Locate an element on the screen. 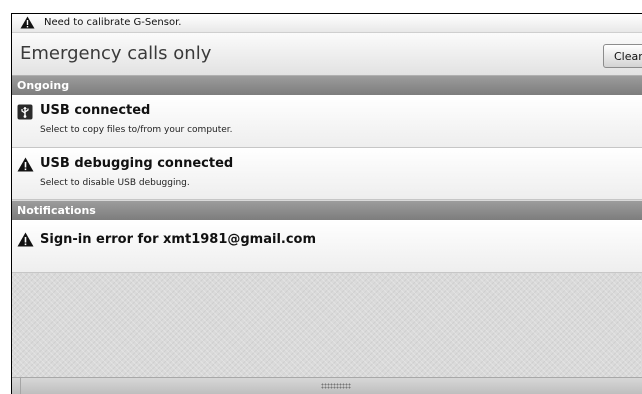  clear-button: Clear is located at coordinates (622, 56).